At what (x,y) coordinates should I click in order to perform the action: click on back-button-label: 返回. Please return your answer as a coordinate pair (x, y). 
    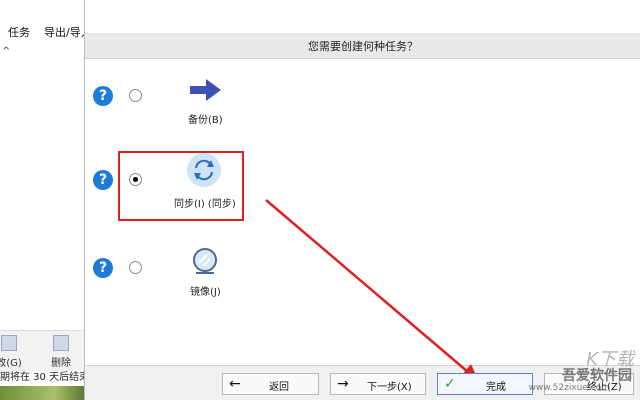
    Looking at the image, I should click on (279, 387).